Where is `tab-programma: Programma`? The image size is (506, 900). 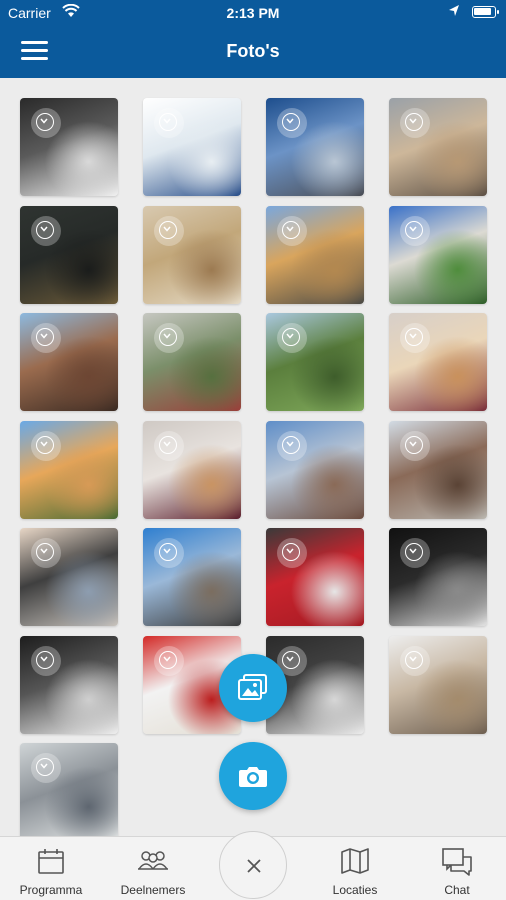
tab-programma: Programma is located at coordinates (51, 868).